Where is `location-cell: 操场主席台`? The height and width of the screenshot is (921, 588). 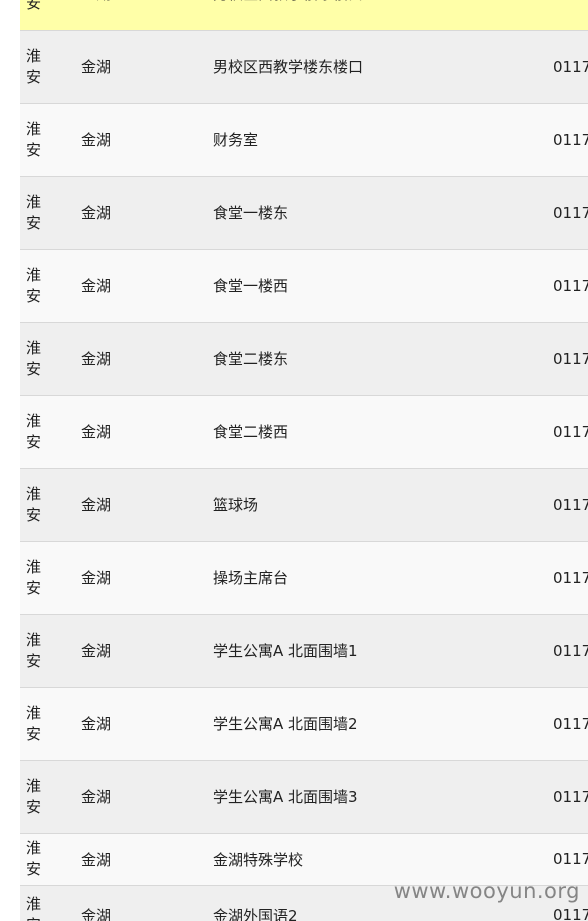 location-cell: 操场主席台 is located at coordinates (383, 578).